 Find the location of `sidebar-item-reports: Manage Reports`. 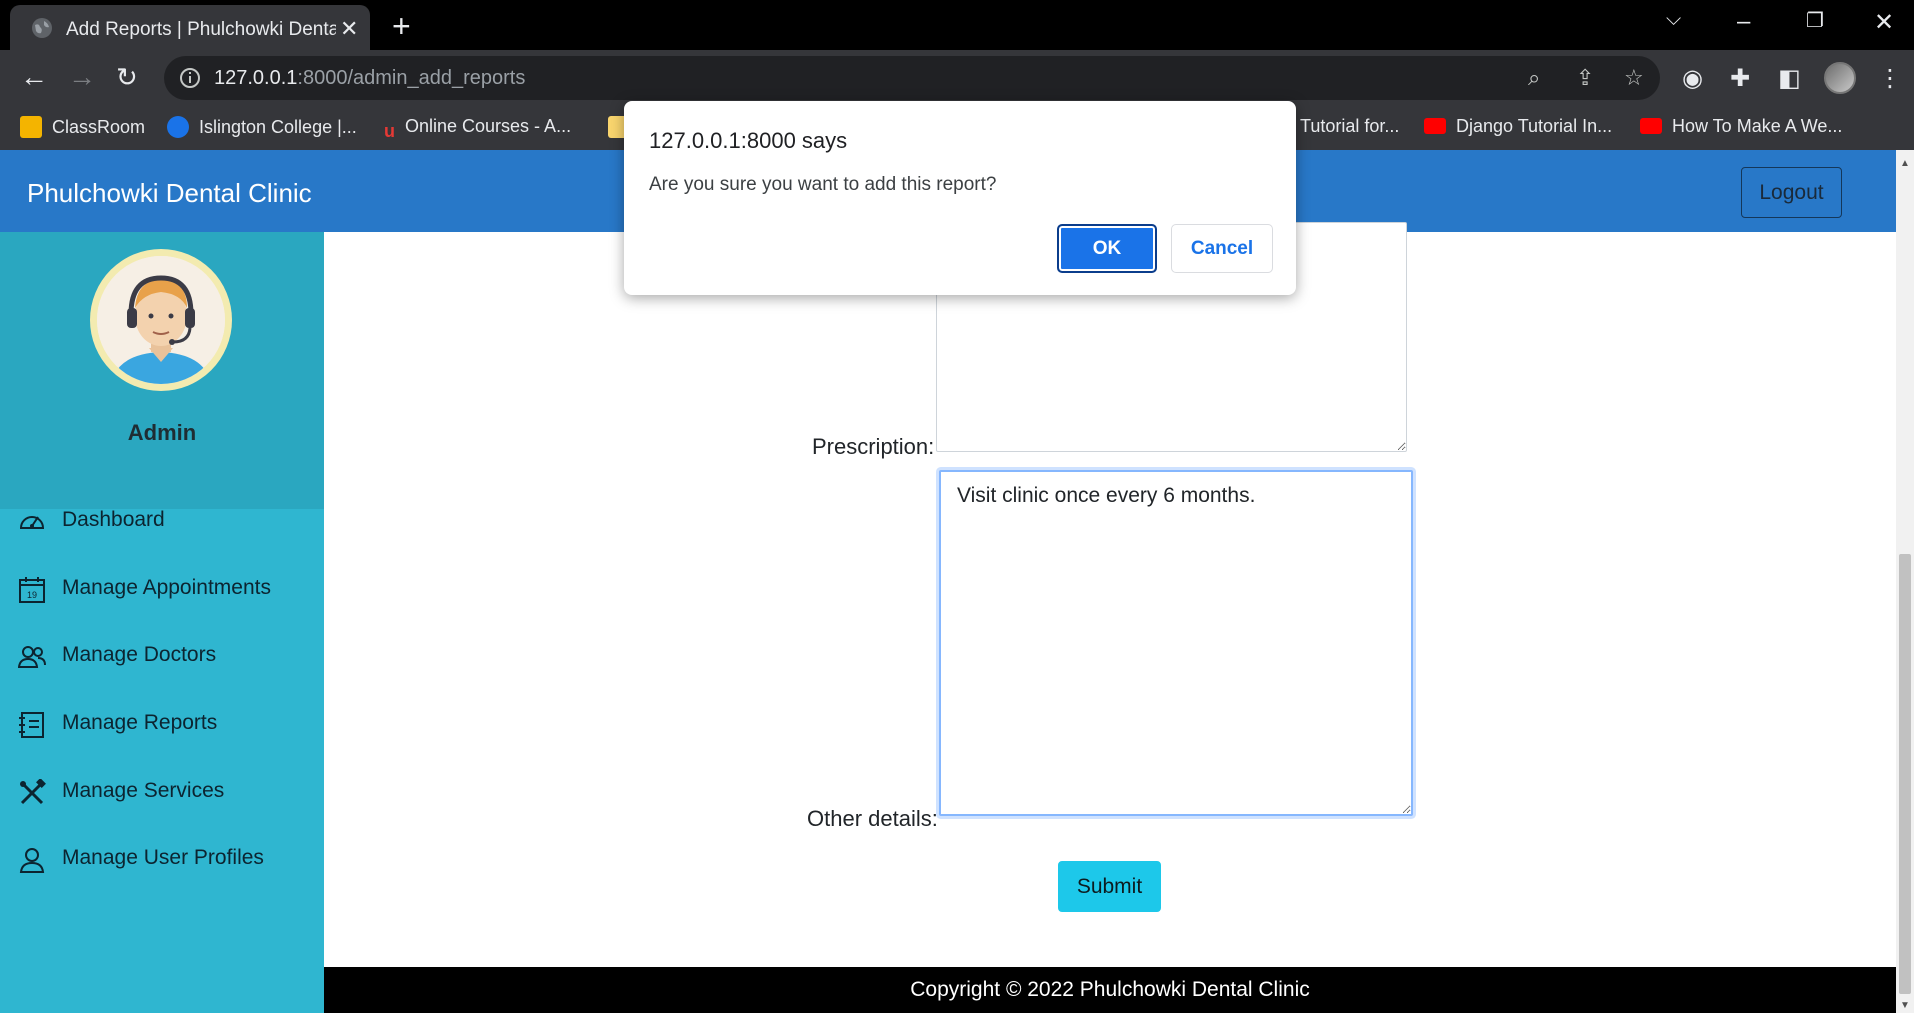

sidebar-item-reports: Manage Reports is located at coordinates (168, 725).